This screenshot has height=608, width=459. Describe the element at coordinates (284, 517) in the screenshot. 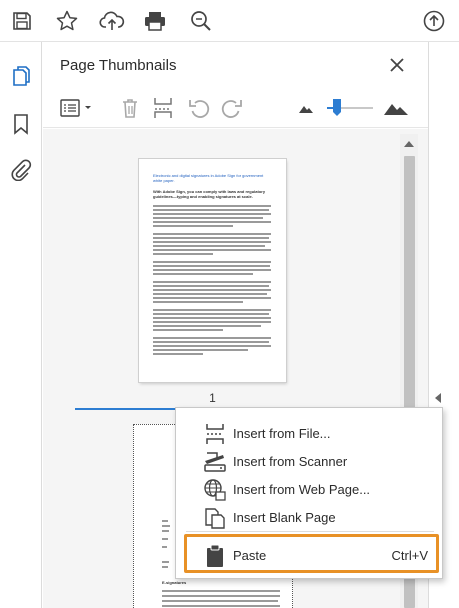

I see `menu-item-label: Insert Blank Page` at that location.